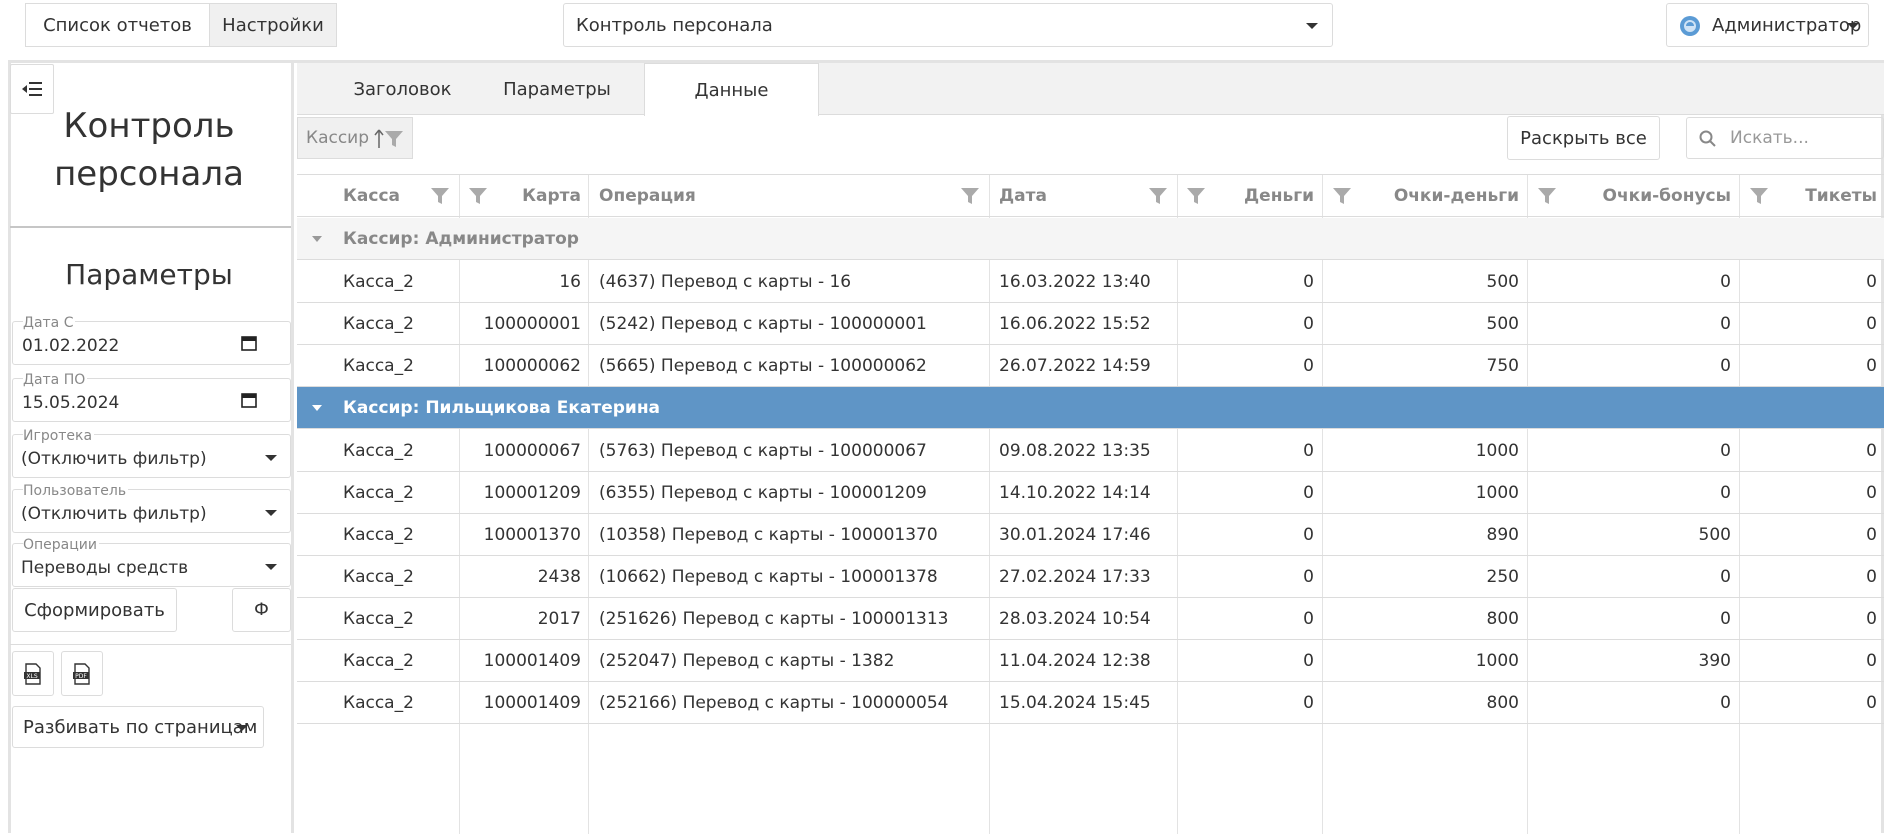  I want to click on tab-data: Данные, so click(731, 89).